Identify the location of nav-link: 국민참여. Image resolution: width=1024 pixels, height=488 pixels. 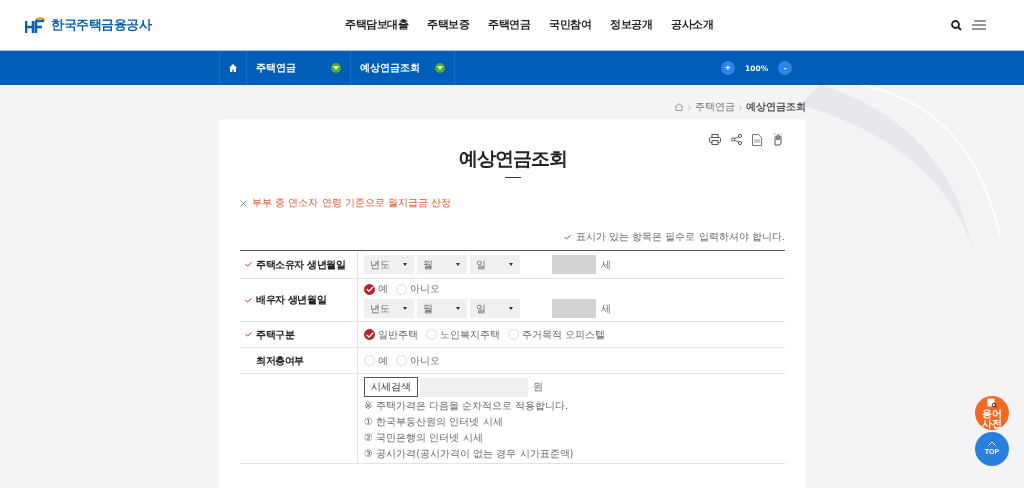
(570, 25).